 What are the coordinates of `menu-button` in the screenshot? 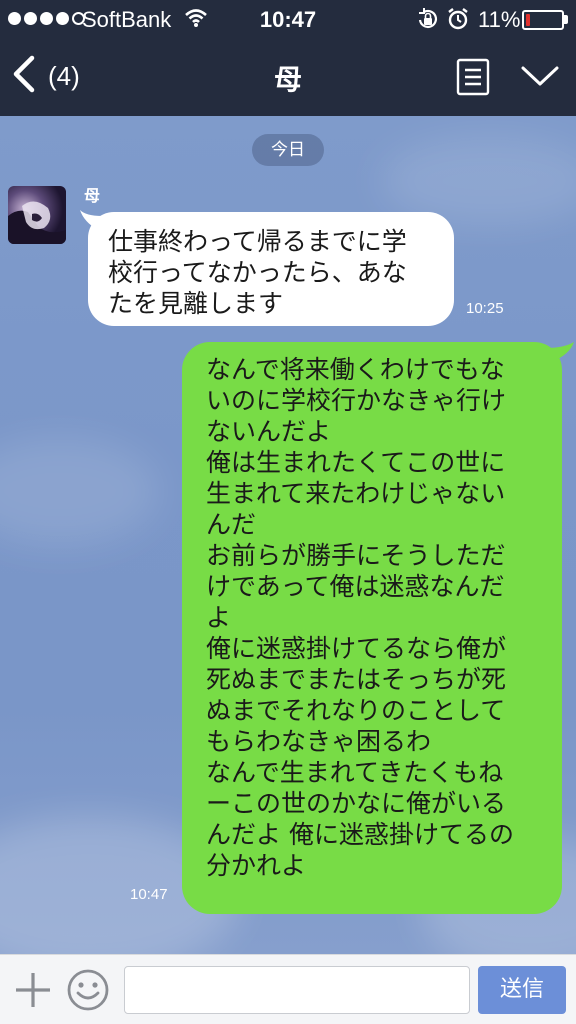 It's located at (473, 79).